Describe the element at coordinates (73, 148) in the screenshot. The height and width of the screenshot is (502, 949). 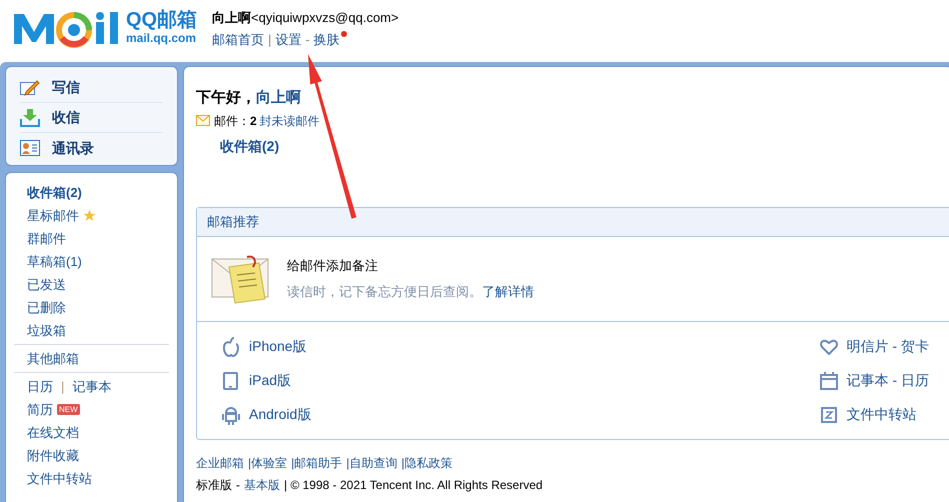
I see `action-link: 通讯录` at that location.